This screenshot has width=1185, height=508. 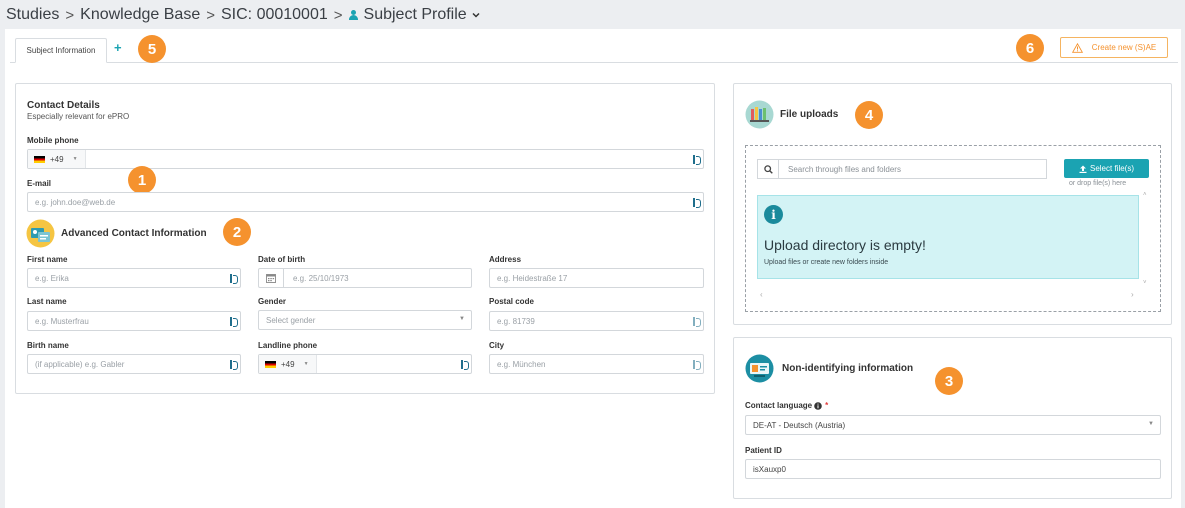 I want to click on email-placeholder: e.g. john.doe@web.de, so click(x=75, y=202).